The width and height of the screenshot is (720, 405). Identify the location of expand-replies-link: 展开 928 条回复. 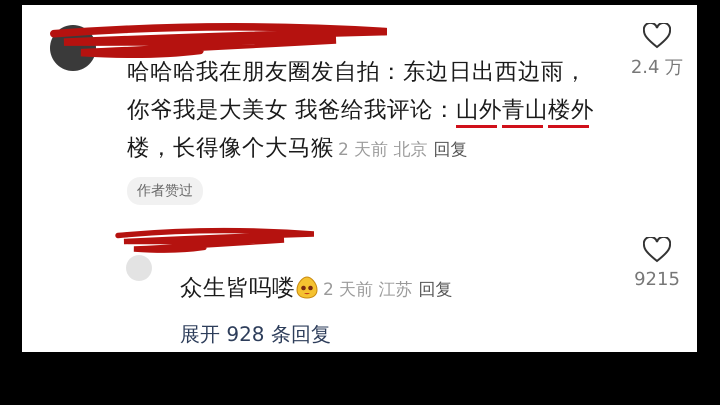
(255, 334).